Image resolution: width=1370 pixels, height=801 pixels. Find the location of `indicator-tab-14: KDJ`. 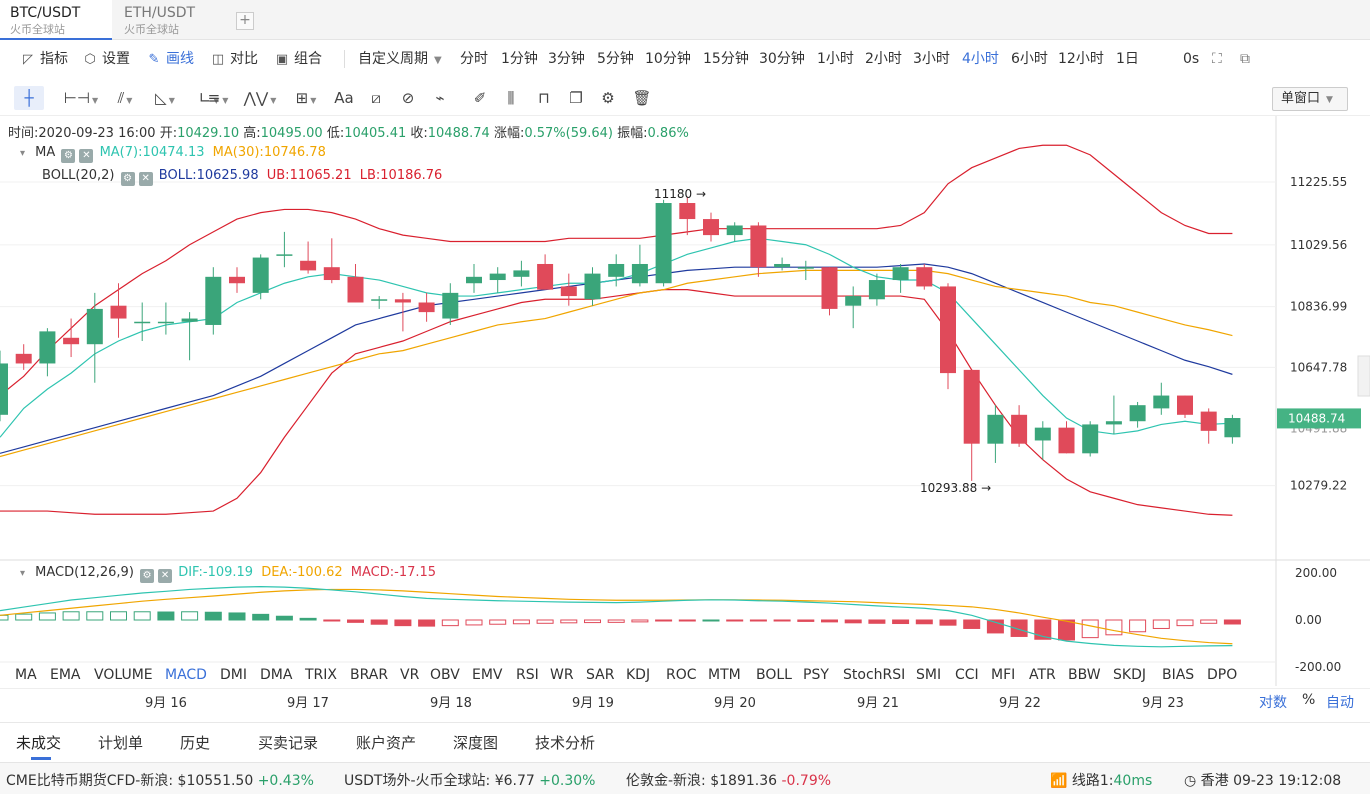

indicator-tab-14: KDJ is located at coordinates (638, 675).